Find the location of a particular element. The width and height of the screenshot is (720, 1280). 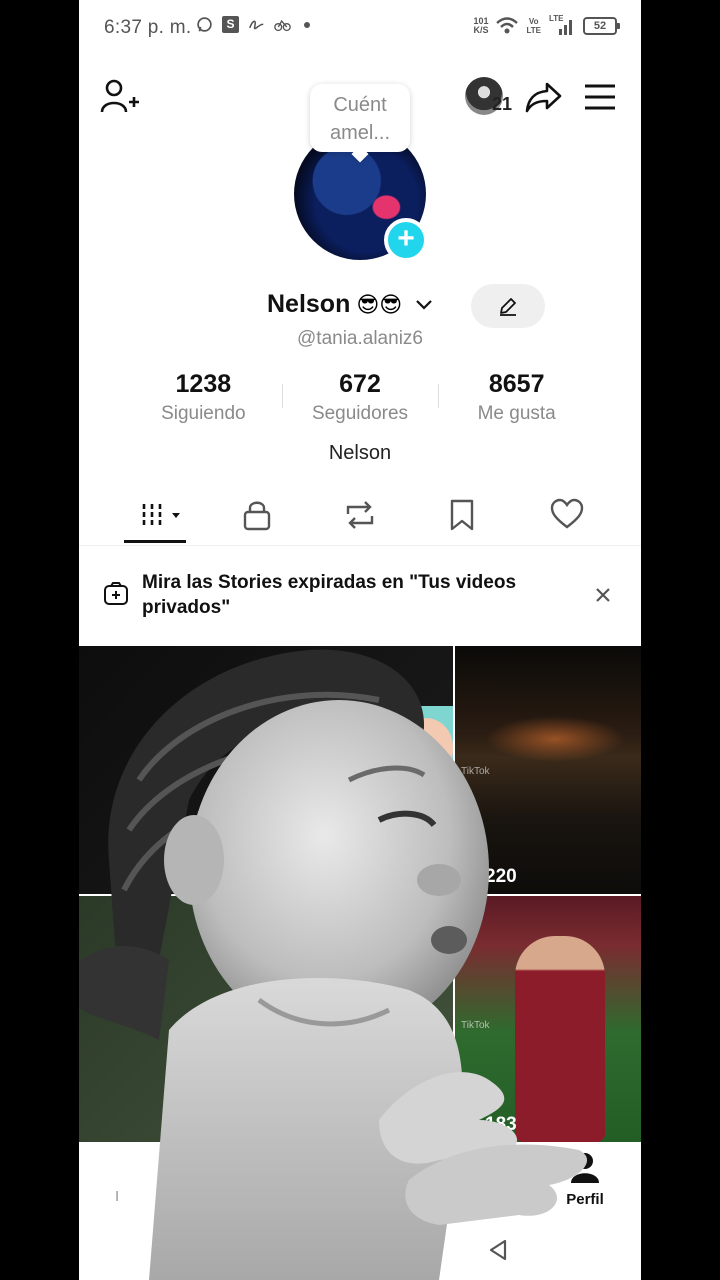

back-icon is located at coordinates (498, 1250).